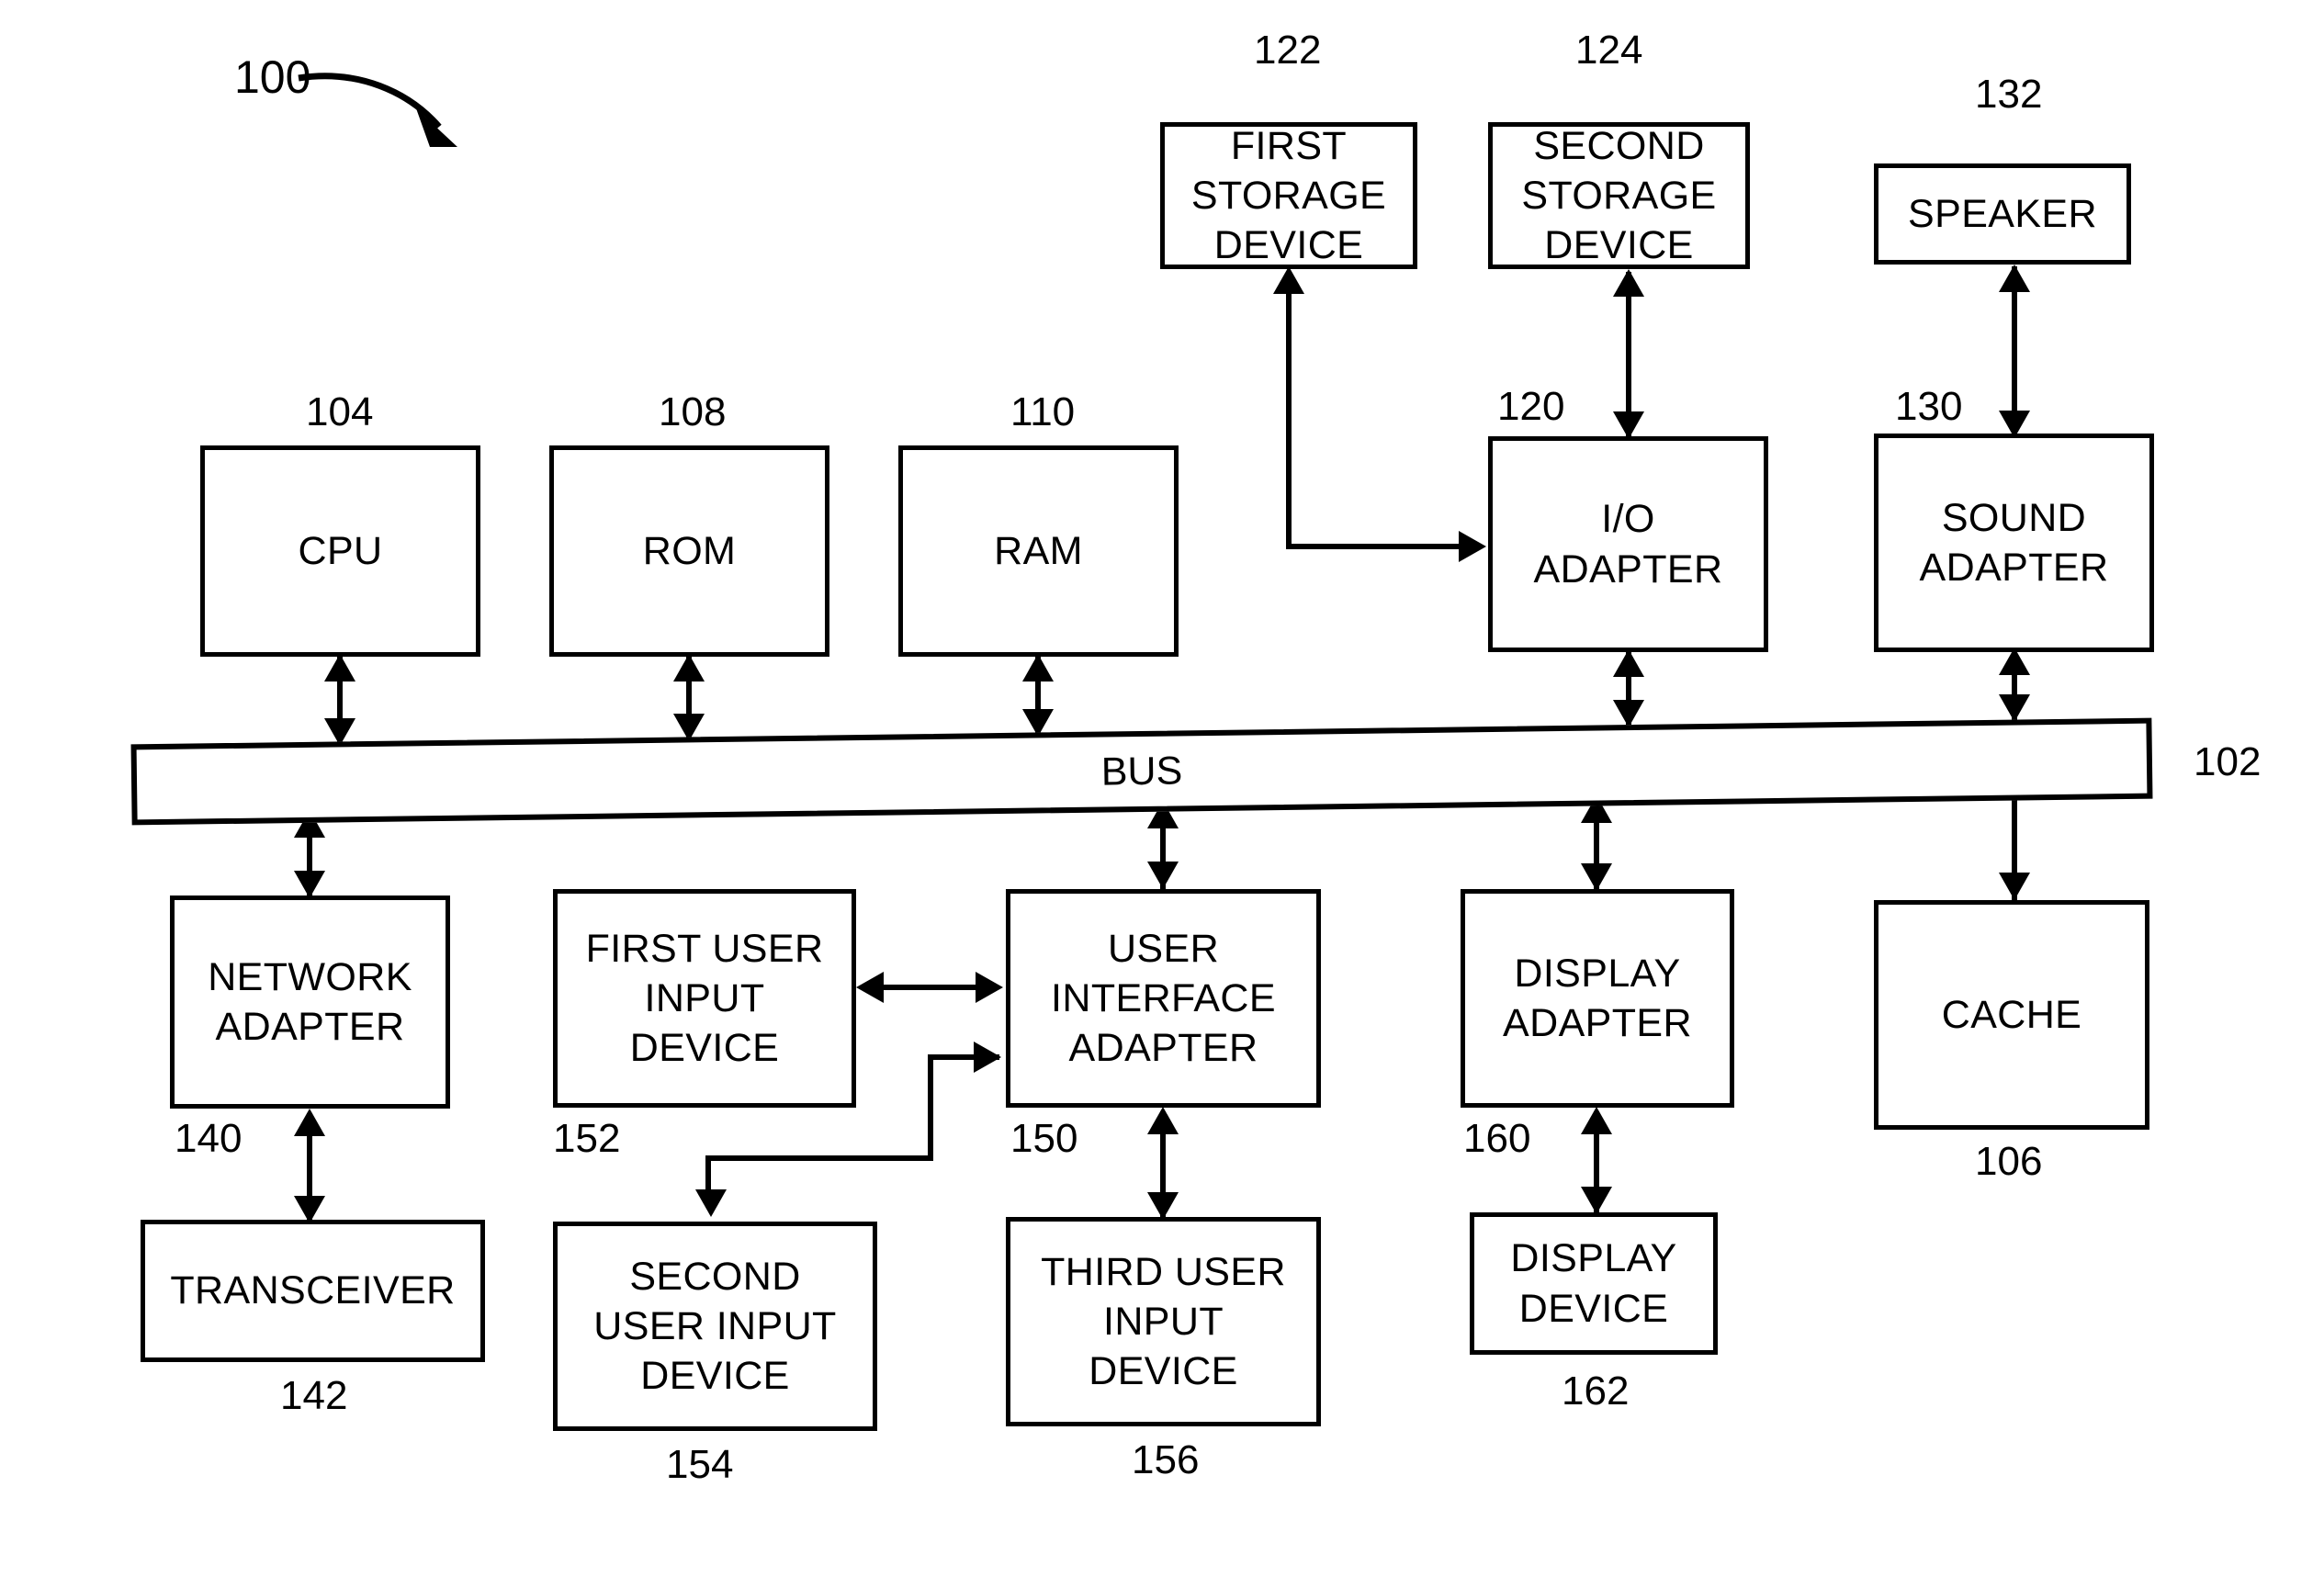 The width and height of the screenshot is (2324, 1577). I want to click on block-network-adapter: NETWORK ADAPTER, so click(310, 1002).